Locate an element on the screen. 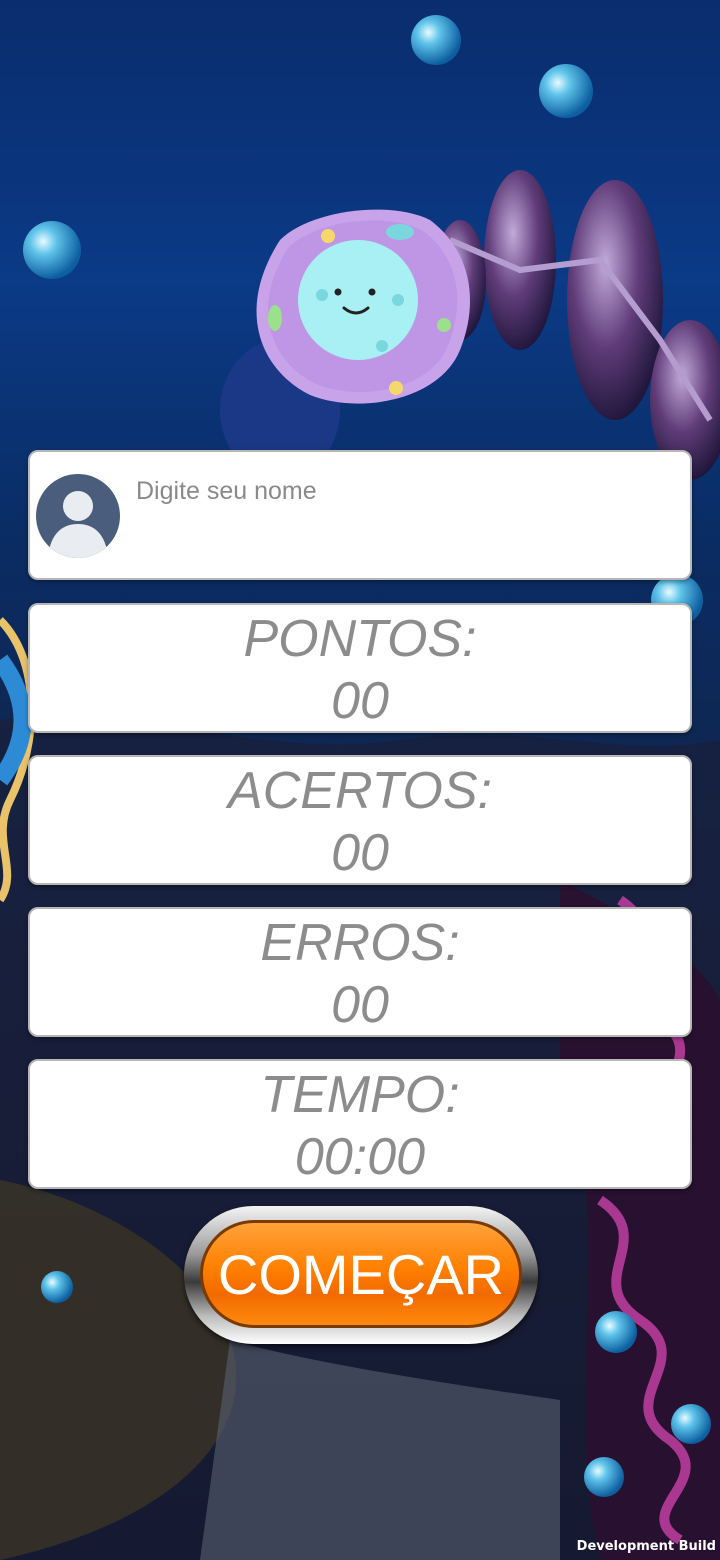 The width and height of the screenshot is (720, 1560). time-card: TEMPO: 00:00 is located at coordinates (360, 1124).